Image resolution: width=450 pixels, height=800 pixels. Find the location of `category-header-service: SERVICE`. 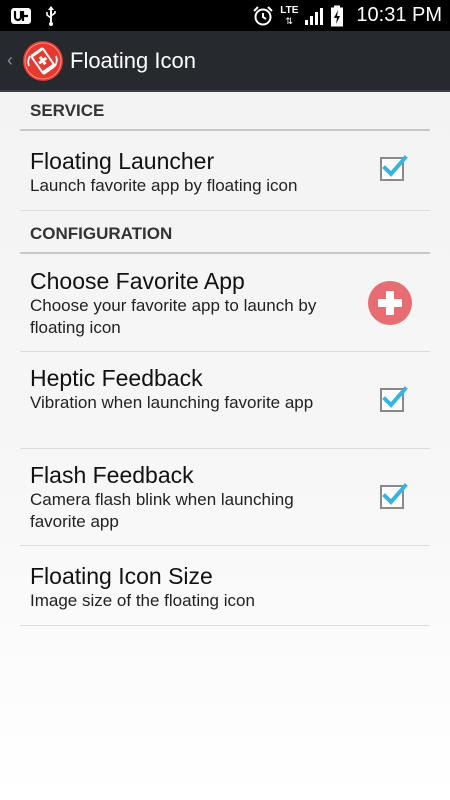

category-header-service: SERVICE is located at coordinates (225, 111).